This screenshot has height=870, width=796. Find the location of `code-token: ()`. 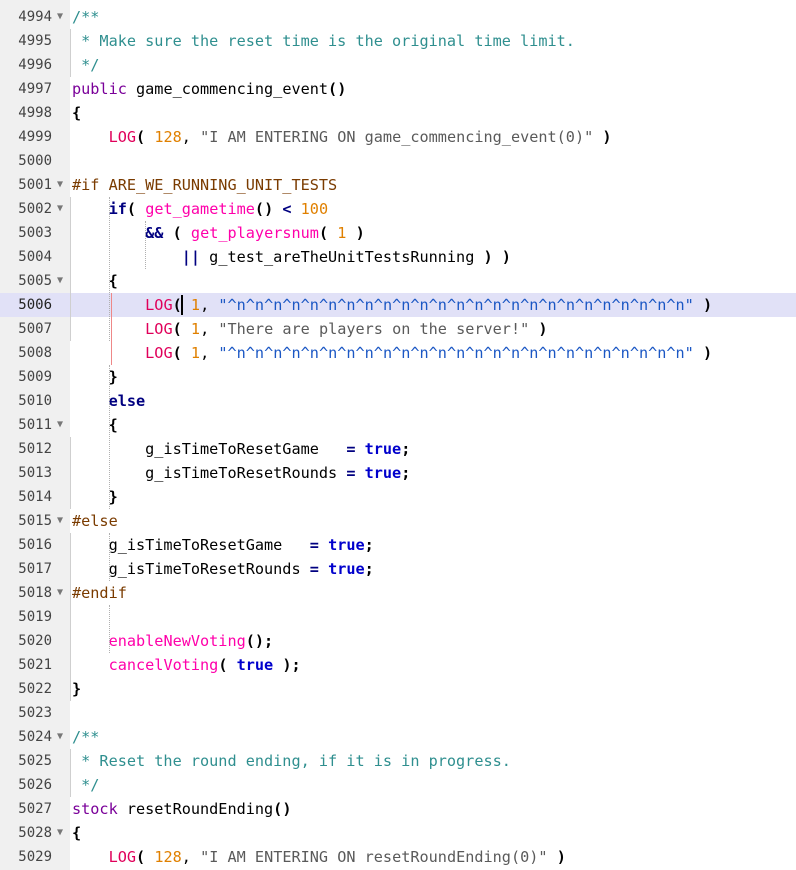

code-token: () is located at coordinates (337, 89).